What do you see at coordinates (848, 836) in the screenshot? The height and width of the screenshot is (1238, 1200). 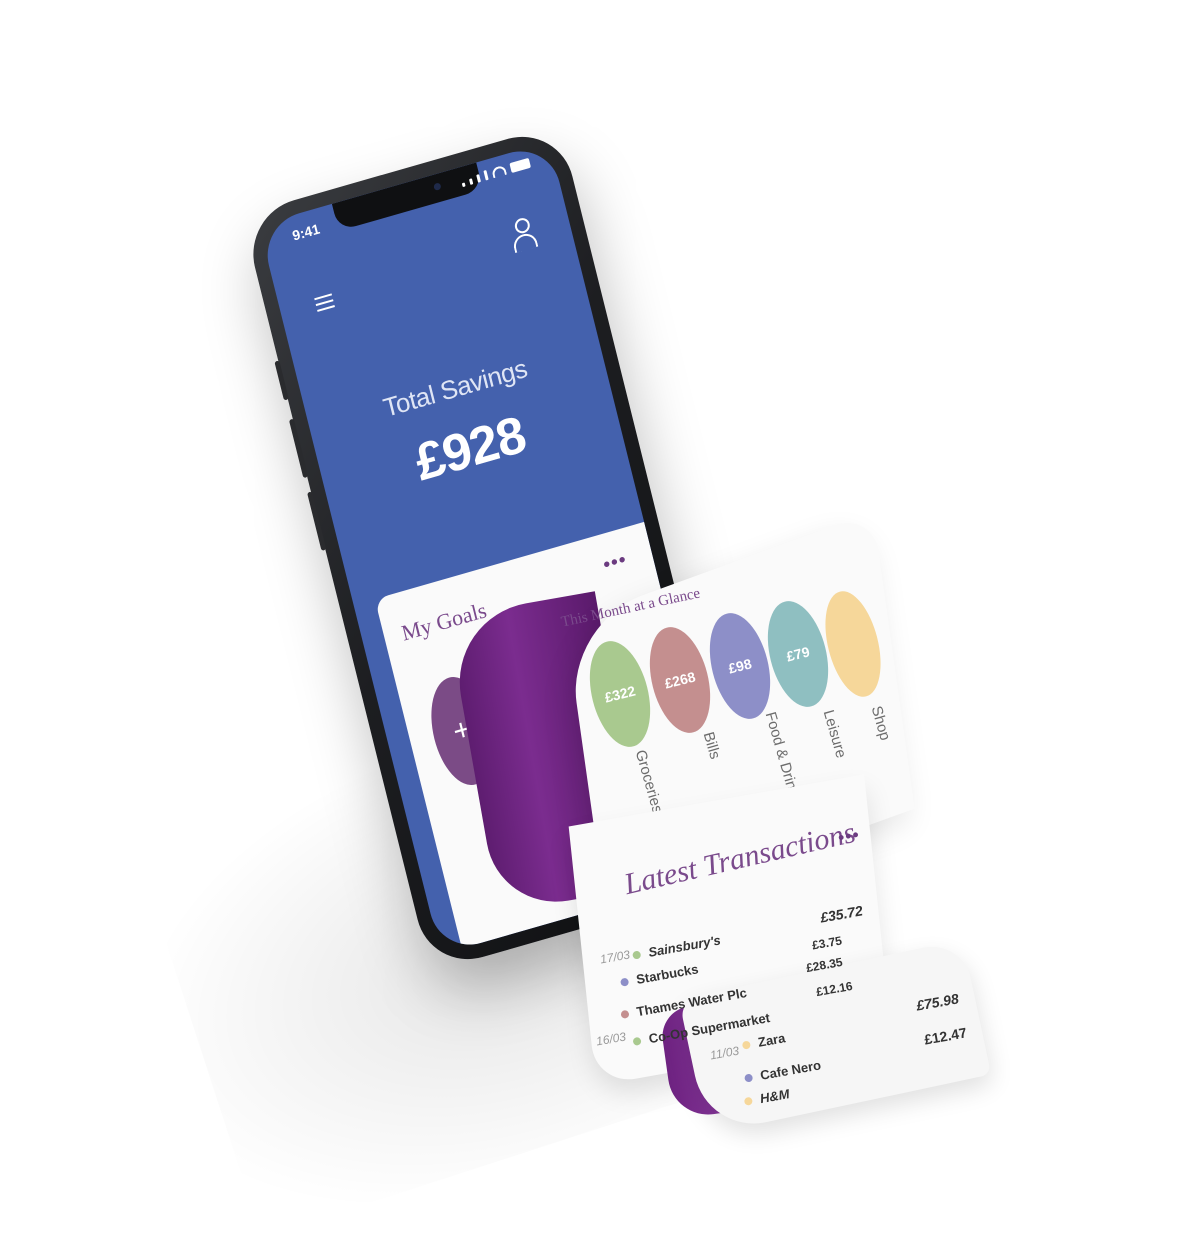 I see `transactions-more-icon: •••` at bounding box center [848, 836].